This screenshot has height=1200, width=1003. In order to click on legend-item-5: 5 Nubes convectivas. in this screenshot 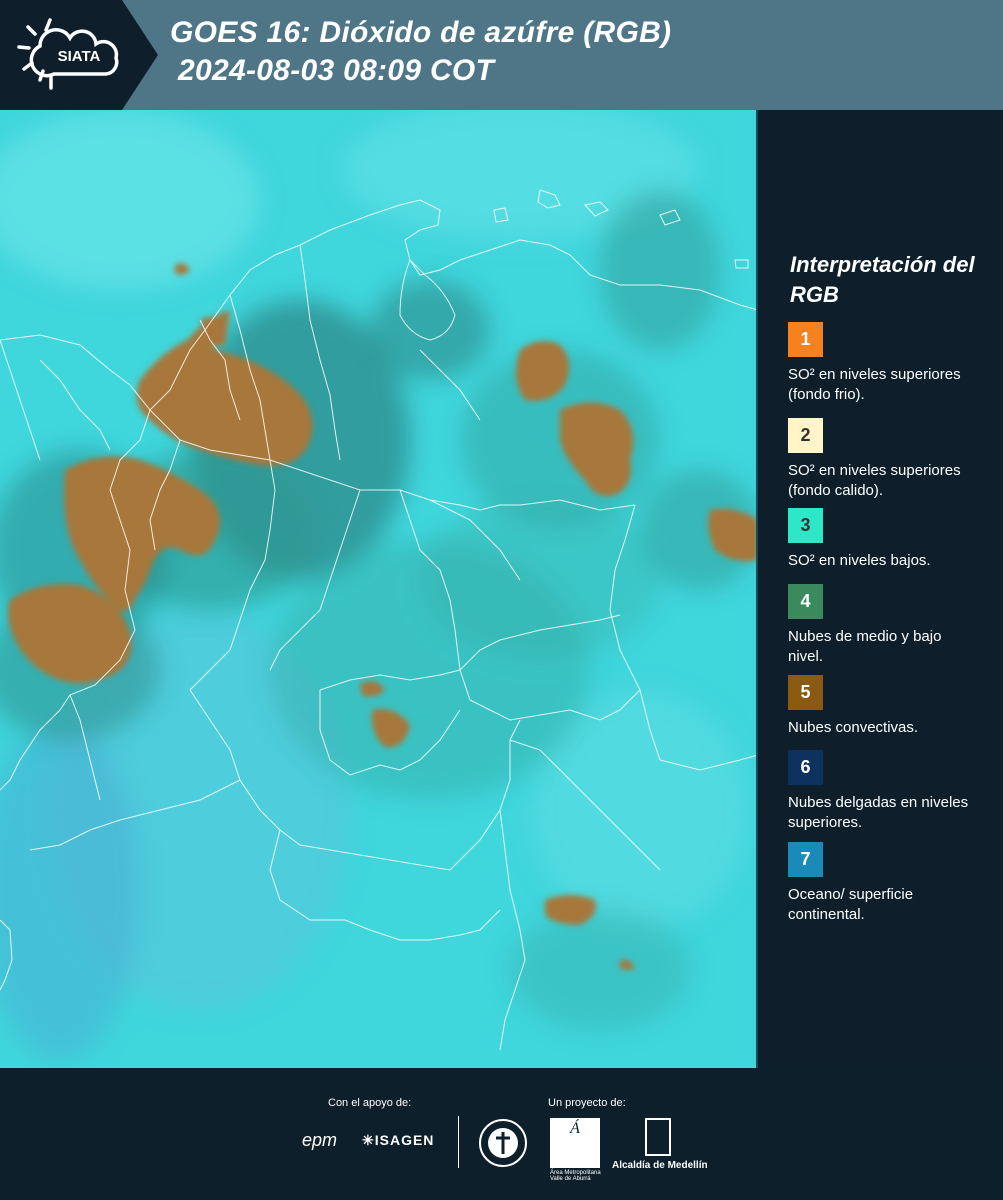, I will do `click(893, 706)`.